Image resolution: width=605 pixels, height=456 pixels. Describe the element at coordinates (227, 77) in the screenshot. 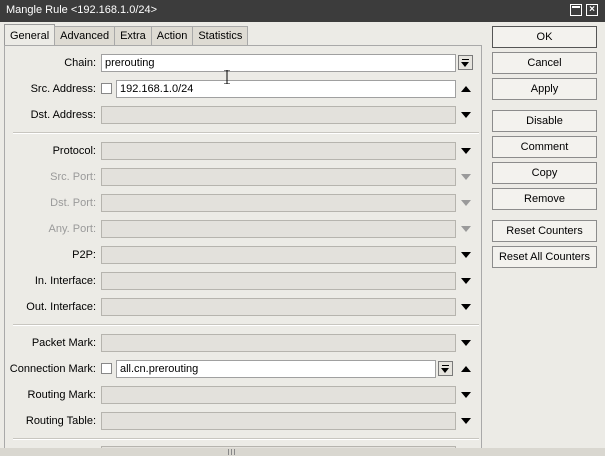

I see `text-cursor-icon` at that location.